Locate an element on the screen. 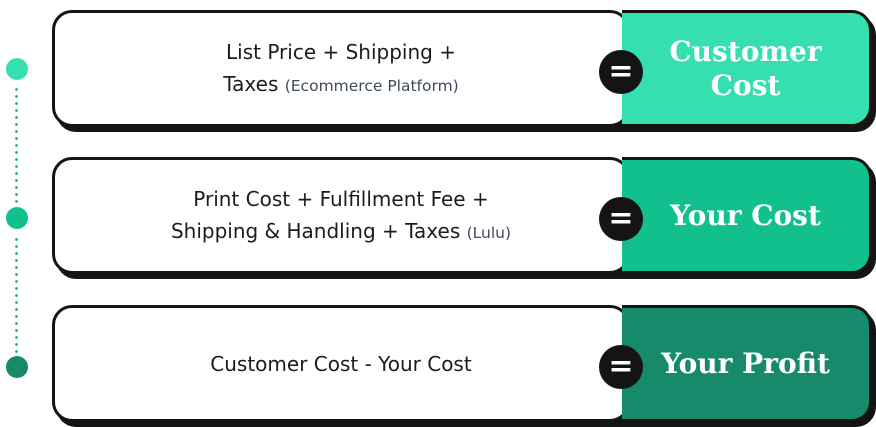  formula-line-2: Taxes (Ecommerce Platform) is located at coordinates (340, 85).